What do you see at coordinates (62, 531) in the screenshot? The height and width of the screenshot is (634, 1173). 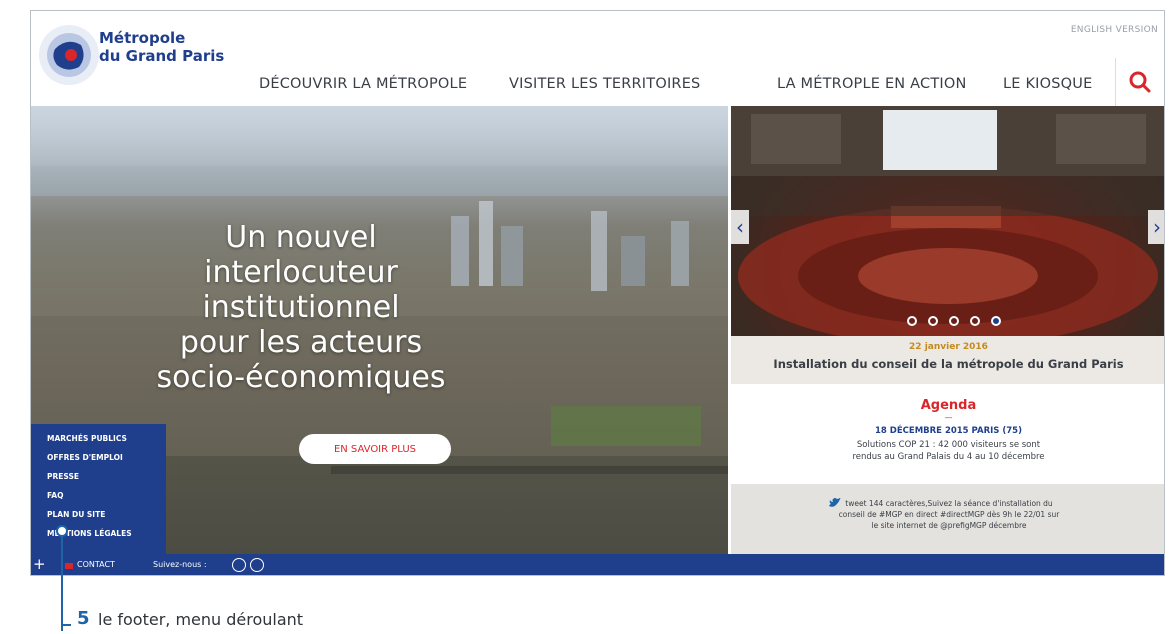 I see `callout-marker` at bounding box center [62, 531].